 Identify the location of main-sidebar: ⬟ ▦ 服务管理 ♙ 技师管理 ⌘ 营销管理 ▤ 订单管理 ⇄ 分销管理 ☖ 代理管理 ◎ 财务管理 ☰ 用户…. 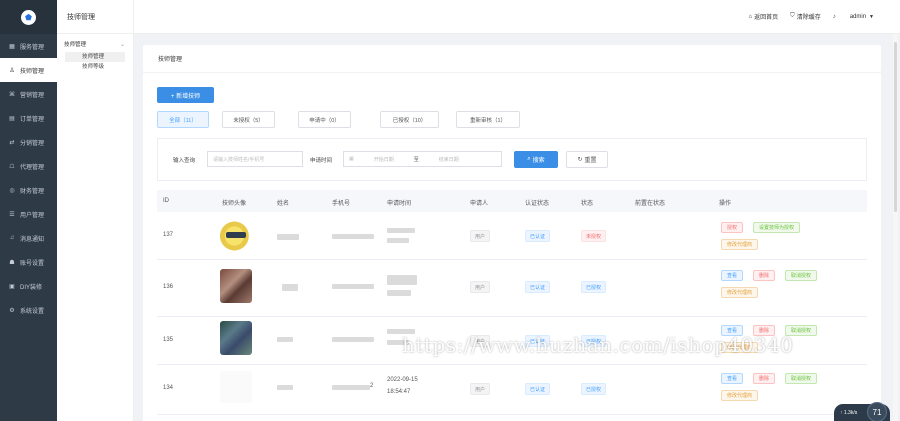
(28, 210).